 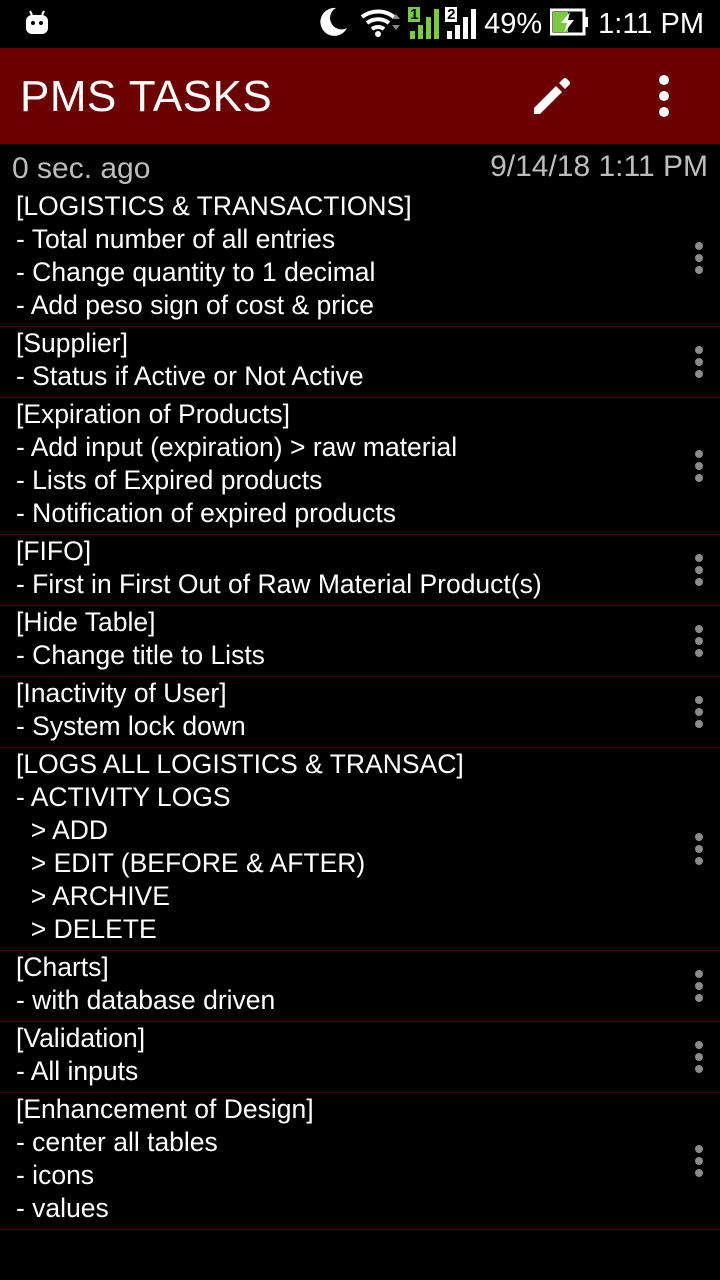 What do you see at coordinates (360, 166) in the screenshot?
I see `sync-info-row: 0 sec. ago 9/14/18 1:11 PM` at bounding box center [360, 166].